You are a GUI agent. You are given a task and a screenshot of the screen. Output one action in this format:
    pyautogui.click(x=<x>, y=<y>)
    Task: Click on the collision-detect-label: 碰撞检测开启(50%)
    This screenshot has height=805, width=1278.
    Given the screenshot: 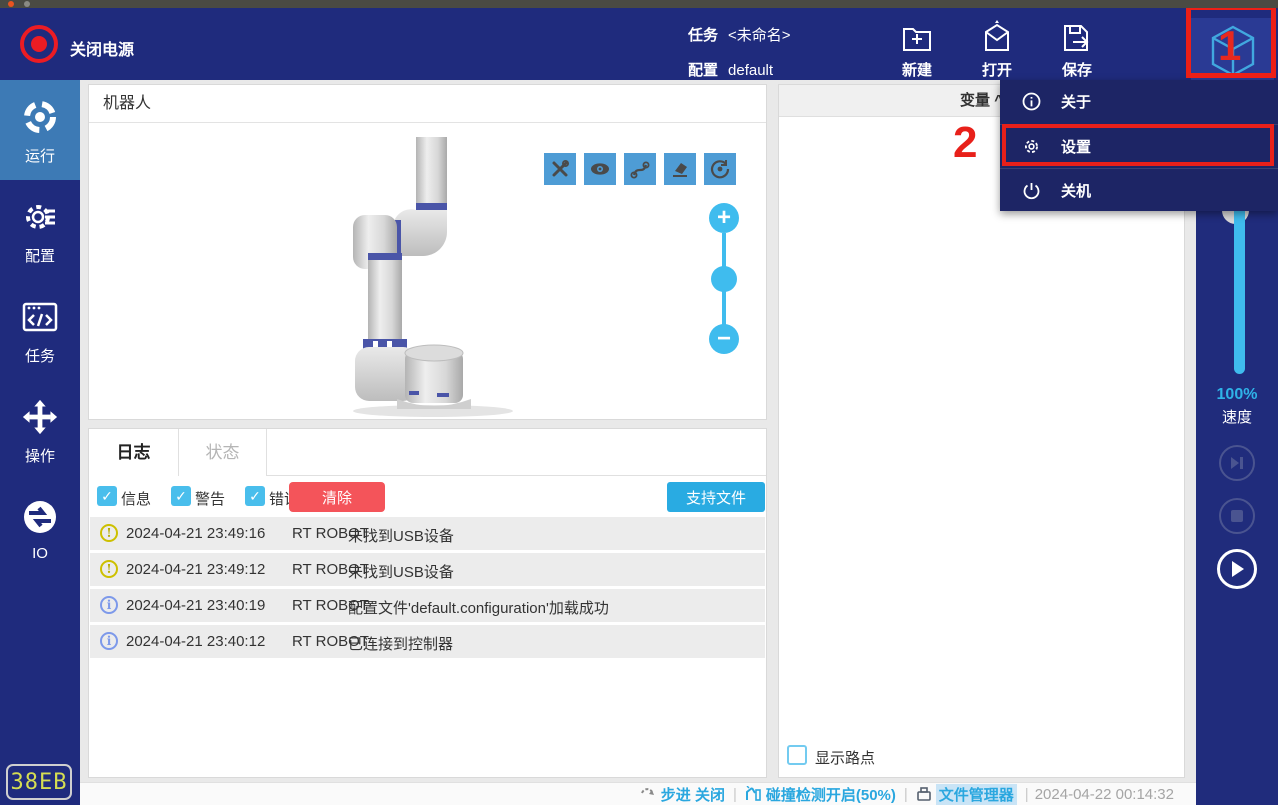 What is the action you would take?
    pyautogui.click(x=830, y=795)
    